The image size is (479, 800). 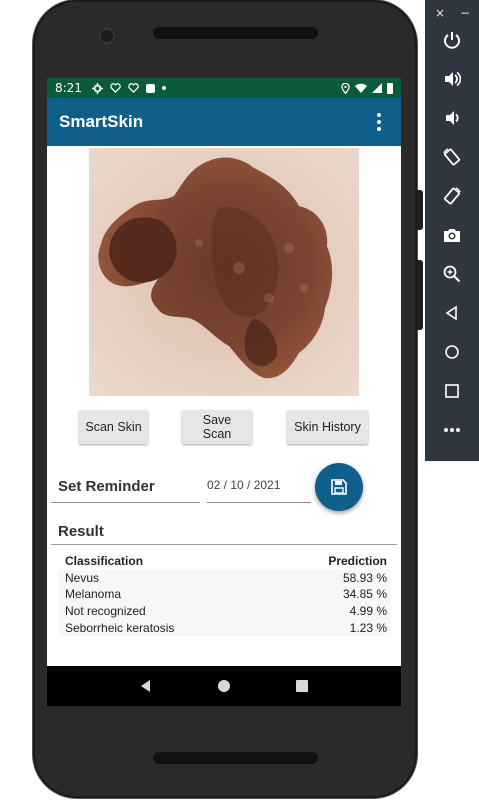 I want to click on zoom-icon, so click(x=452, y=273).